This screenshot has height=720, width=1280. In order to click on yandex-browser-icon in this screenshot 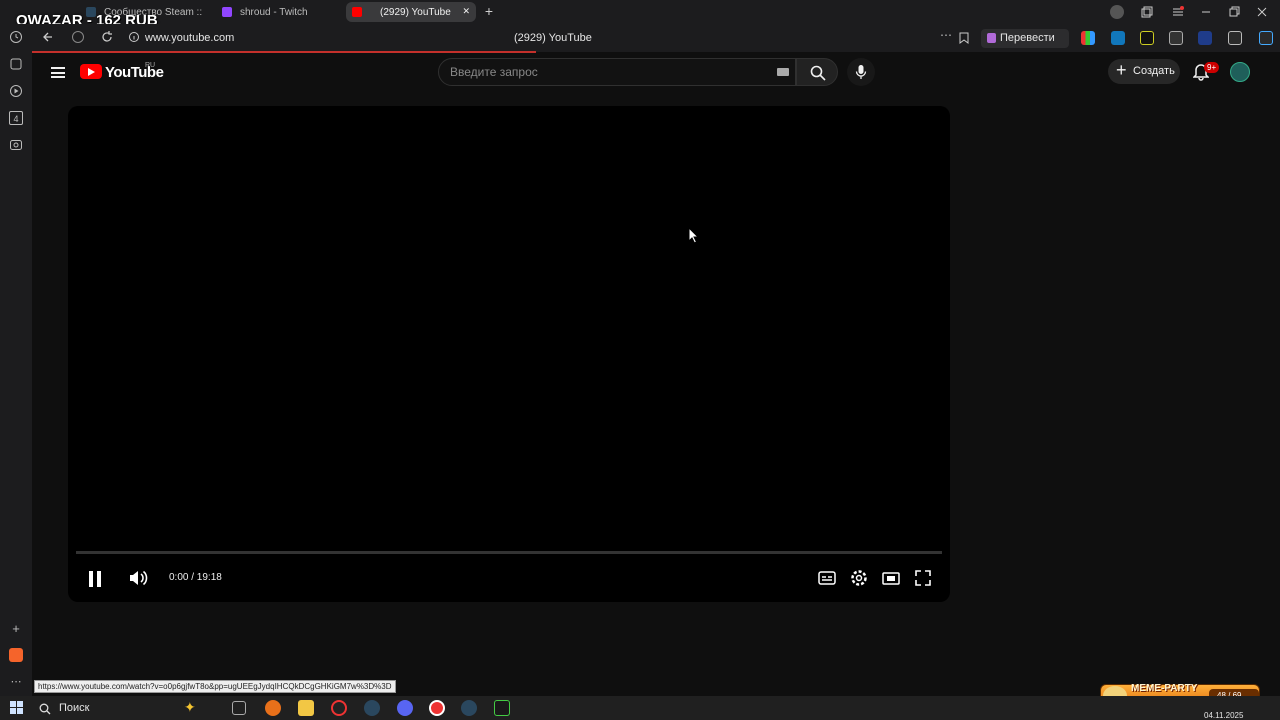, I will do `click(437, 708)`.